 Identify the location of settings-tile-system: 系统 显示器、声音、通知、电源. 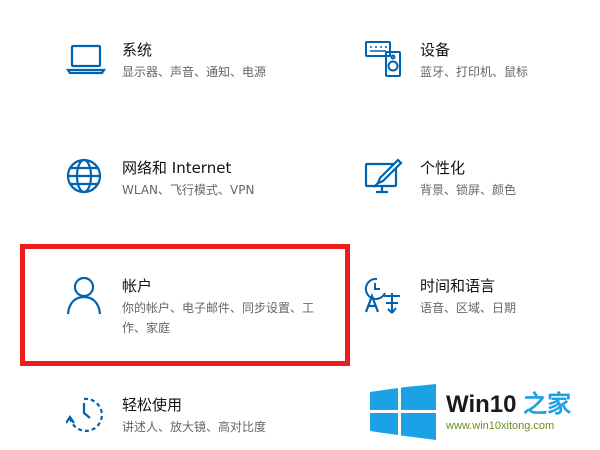
(186, 65).